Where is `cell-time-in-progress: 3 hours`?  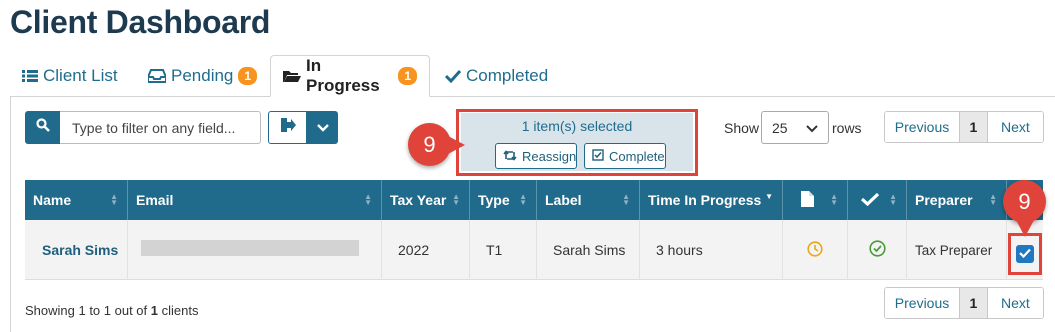 cell-time-in-progress: 3 hours is located at coordinates (711, 250).